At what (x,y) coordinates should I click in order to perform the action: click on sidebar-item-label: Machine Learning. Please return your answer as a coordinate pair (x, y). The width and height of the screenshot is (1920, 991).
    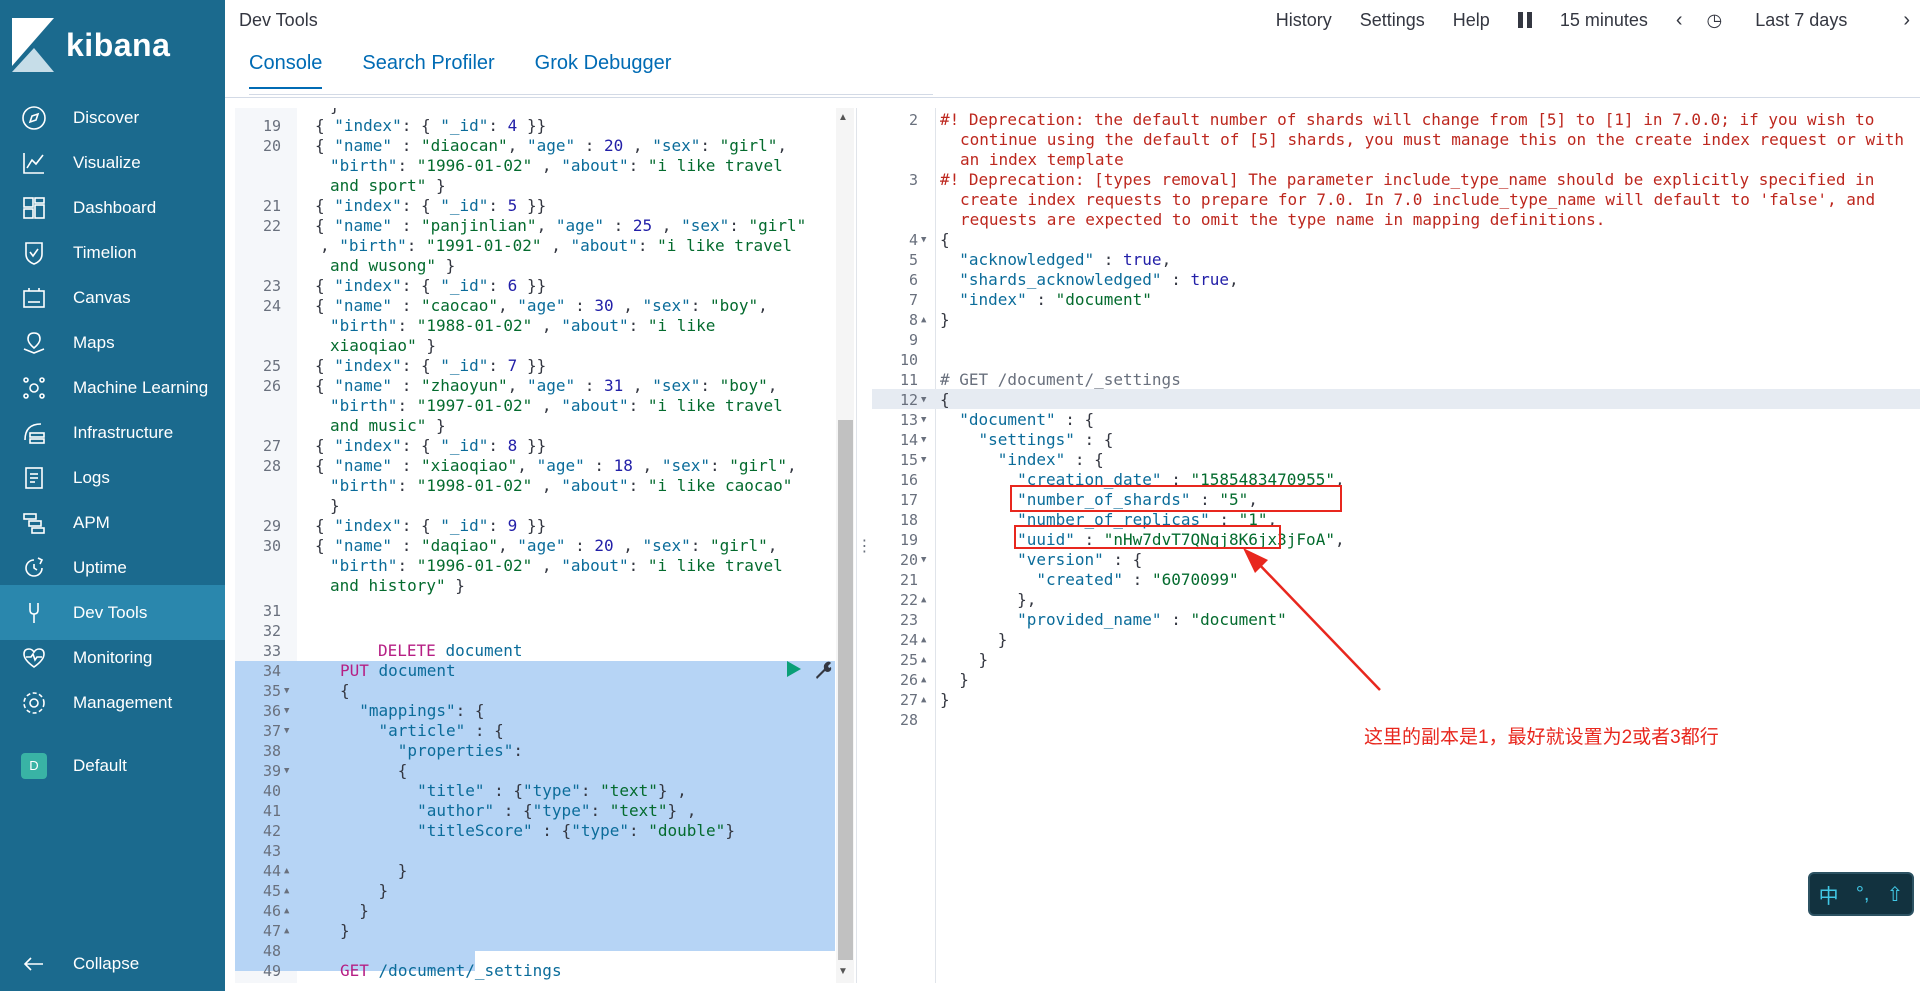
    Looking at the image, I should click on (141, 387).